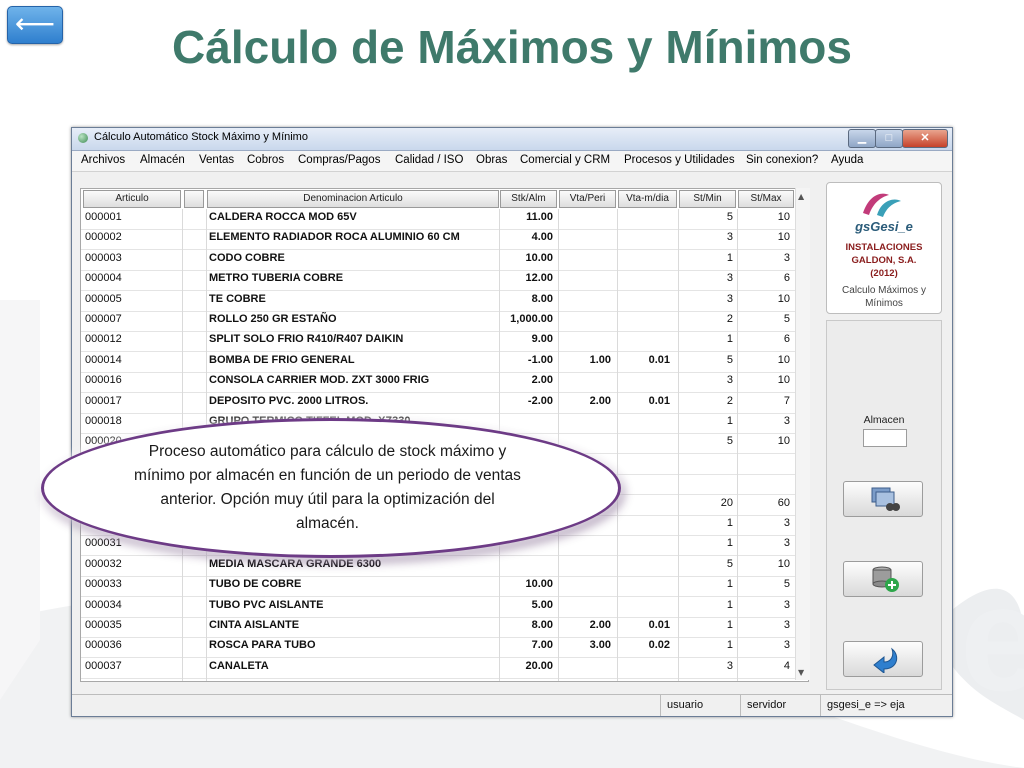  What do you see at coordinates (886, 705) in the screenshot?
I see `status-app: gsgesi_e => eja` at bounding box center [886, 705].